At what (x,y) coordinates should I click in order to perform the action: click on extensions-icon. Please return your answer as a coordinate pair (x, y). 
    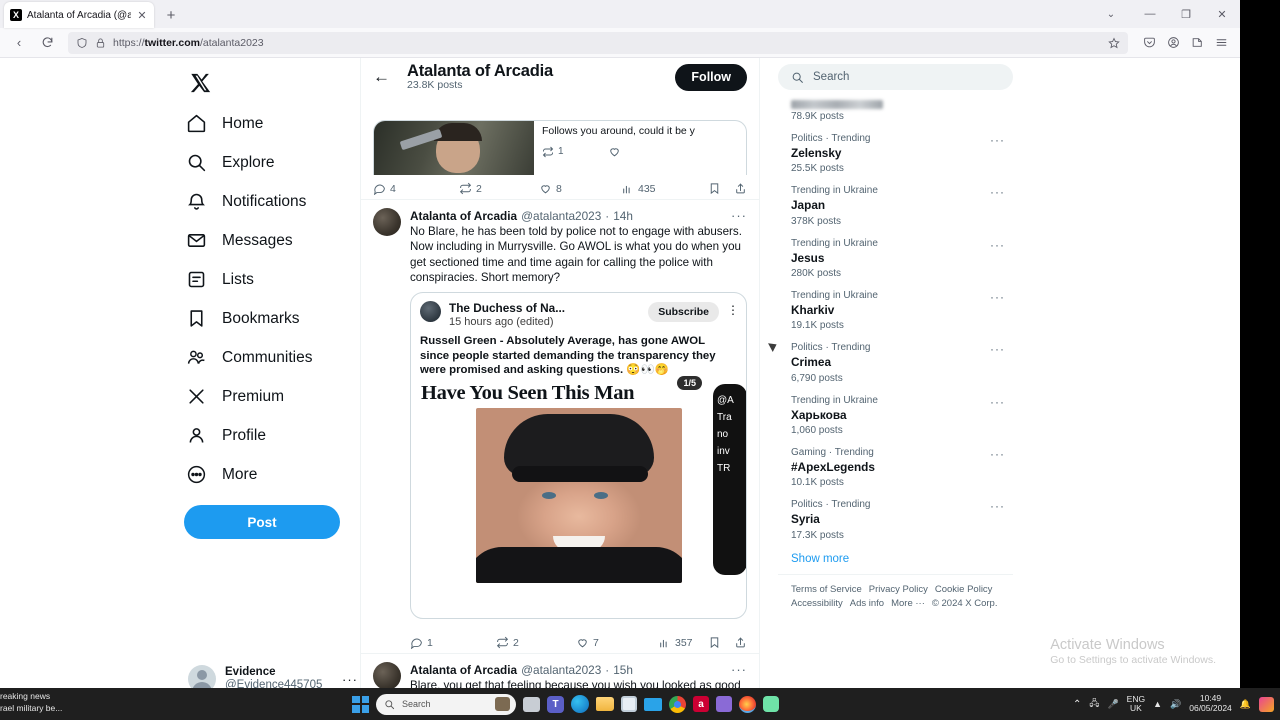
    Looking at the image, I should click on (1197, 43).